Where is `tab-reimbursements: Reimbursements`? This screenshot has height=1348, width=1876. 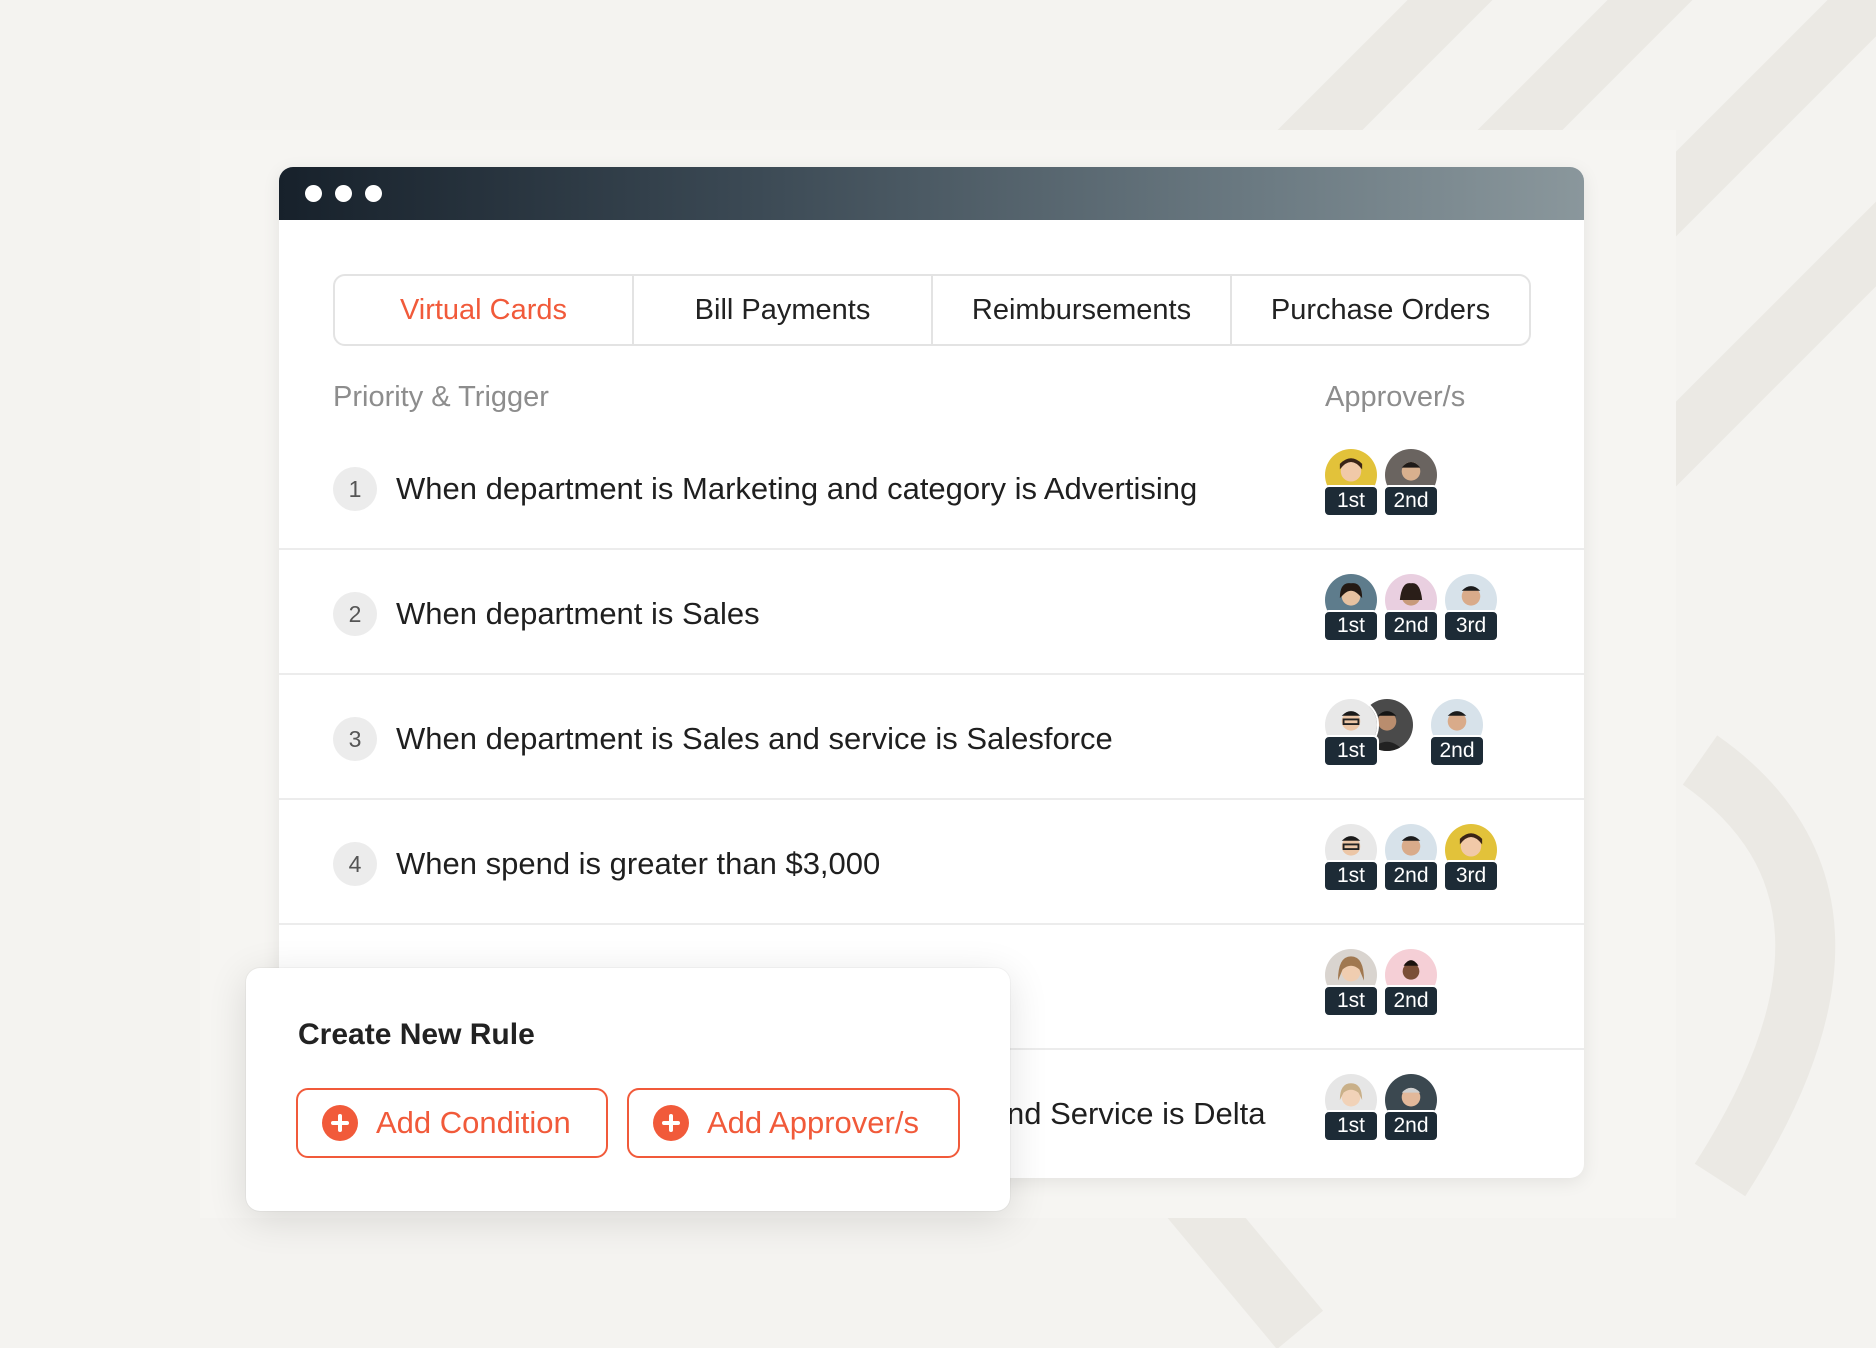
tab-reimbursements: Reimbursements is located at coordinates (1082, 310).